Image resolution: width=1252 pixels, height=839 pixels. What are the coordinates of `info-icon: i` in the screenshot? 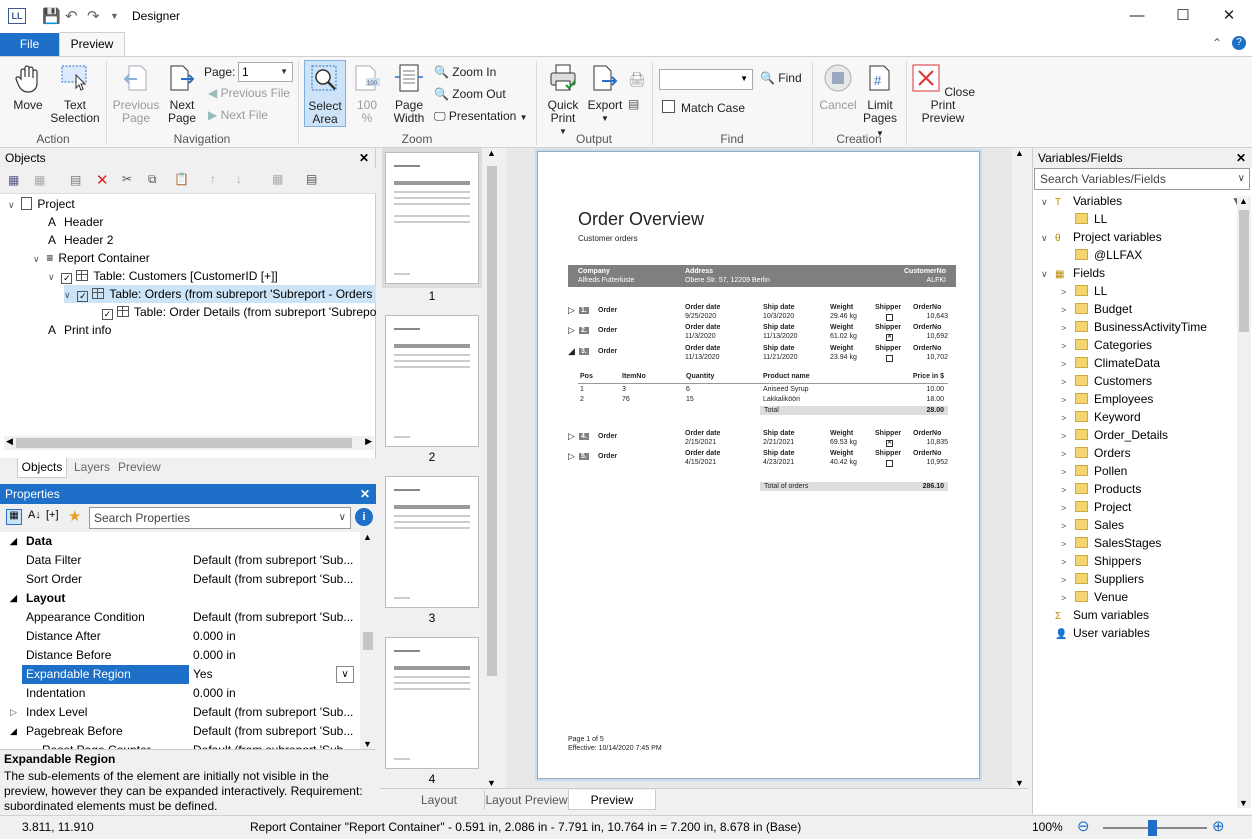 It's located at (364, 517).